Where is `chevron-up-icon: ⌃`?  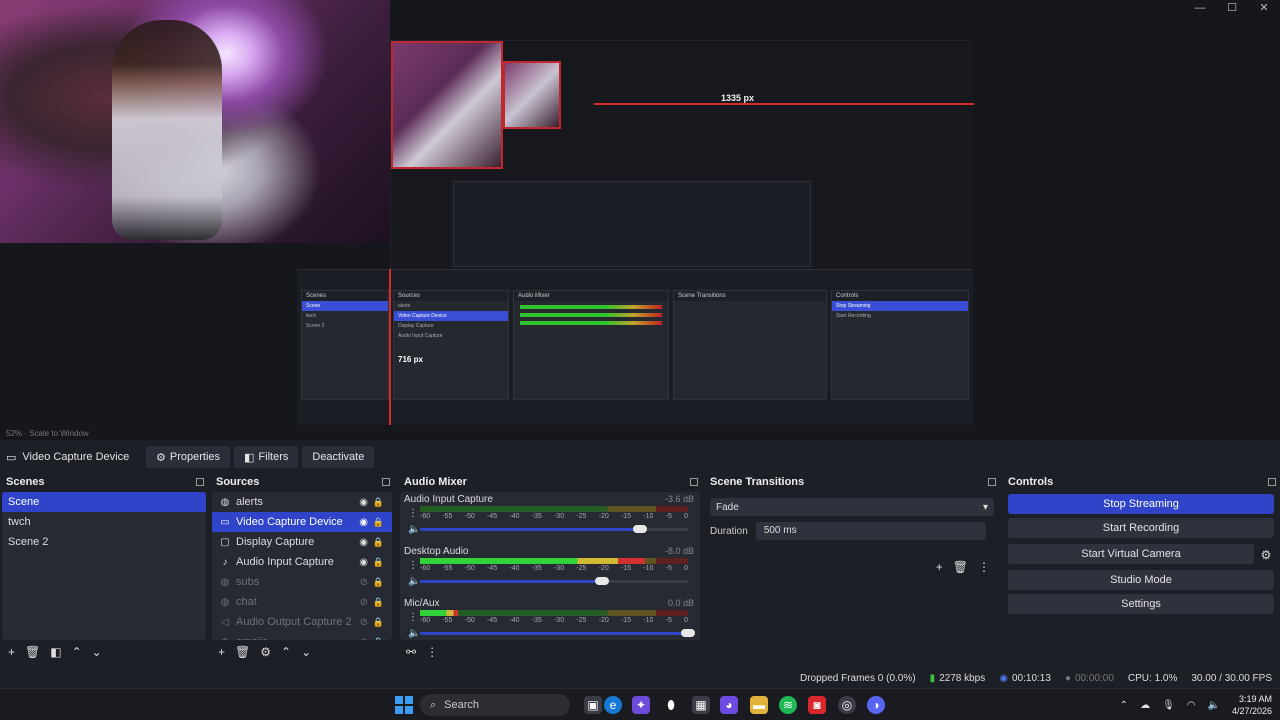 chevron-up-icon: ⌃ is located at coordinates (1124, 705).